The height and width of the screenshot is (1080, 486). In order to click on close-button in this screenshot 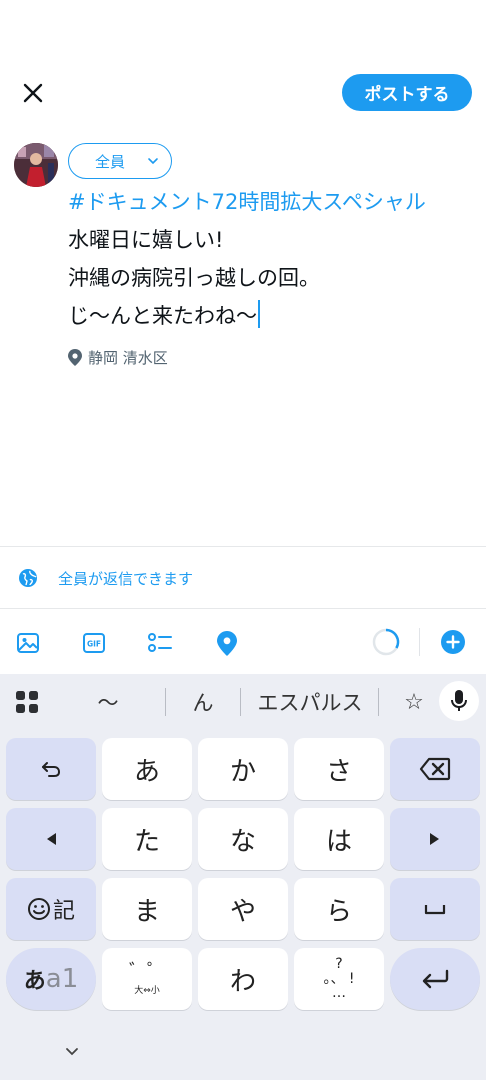, I will do `click(33, 93)`.